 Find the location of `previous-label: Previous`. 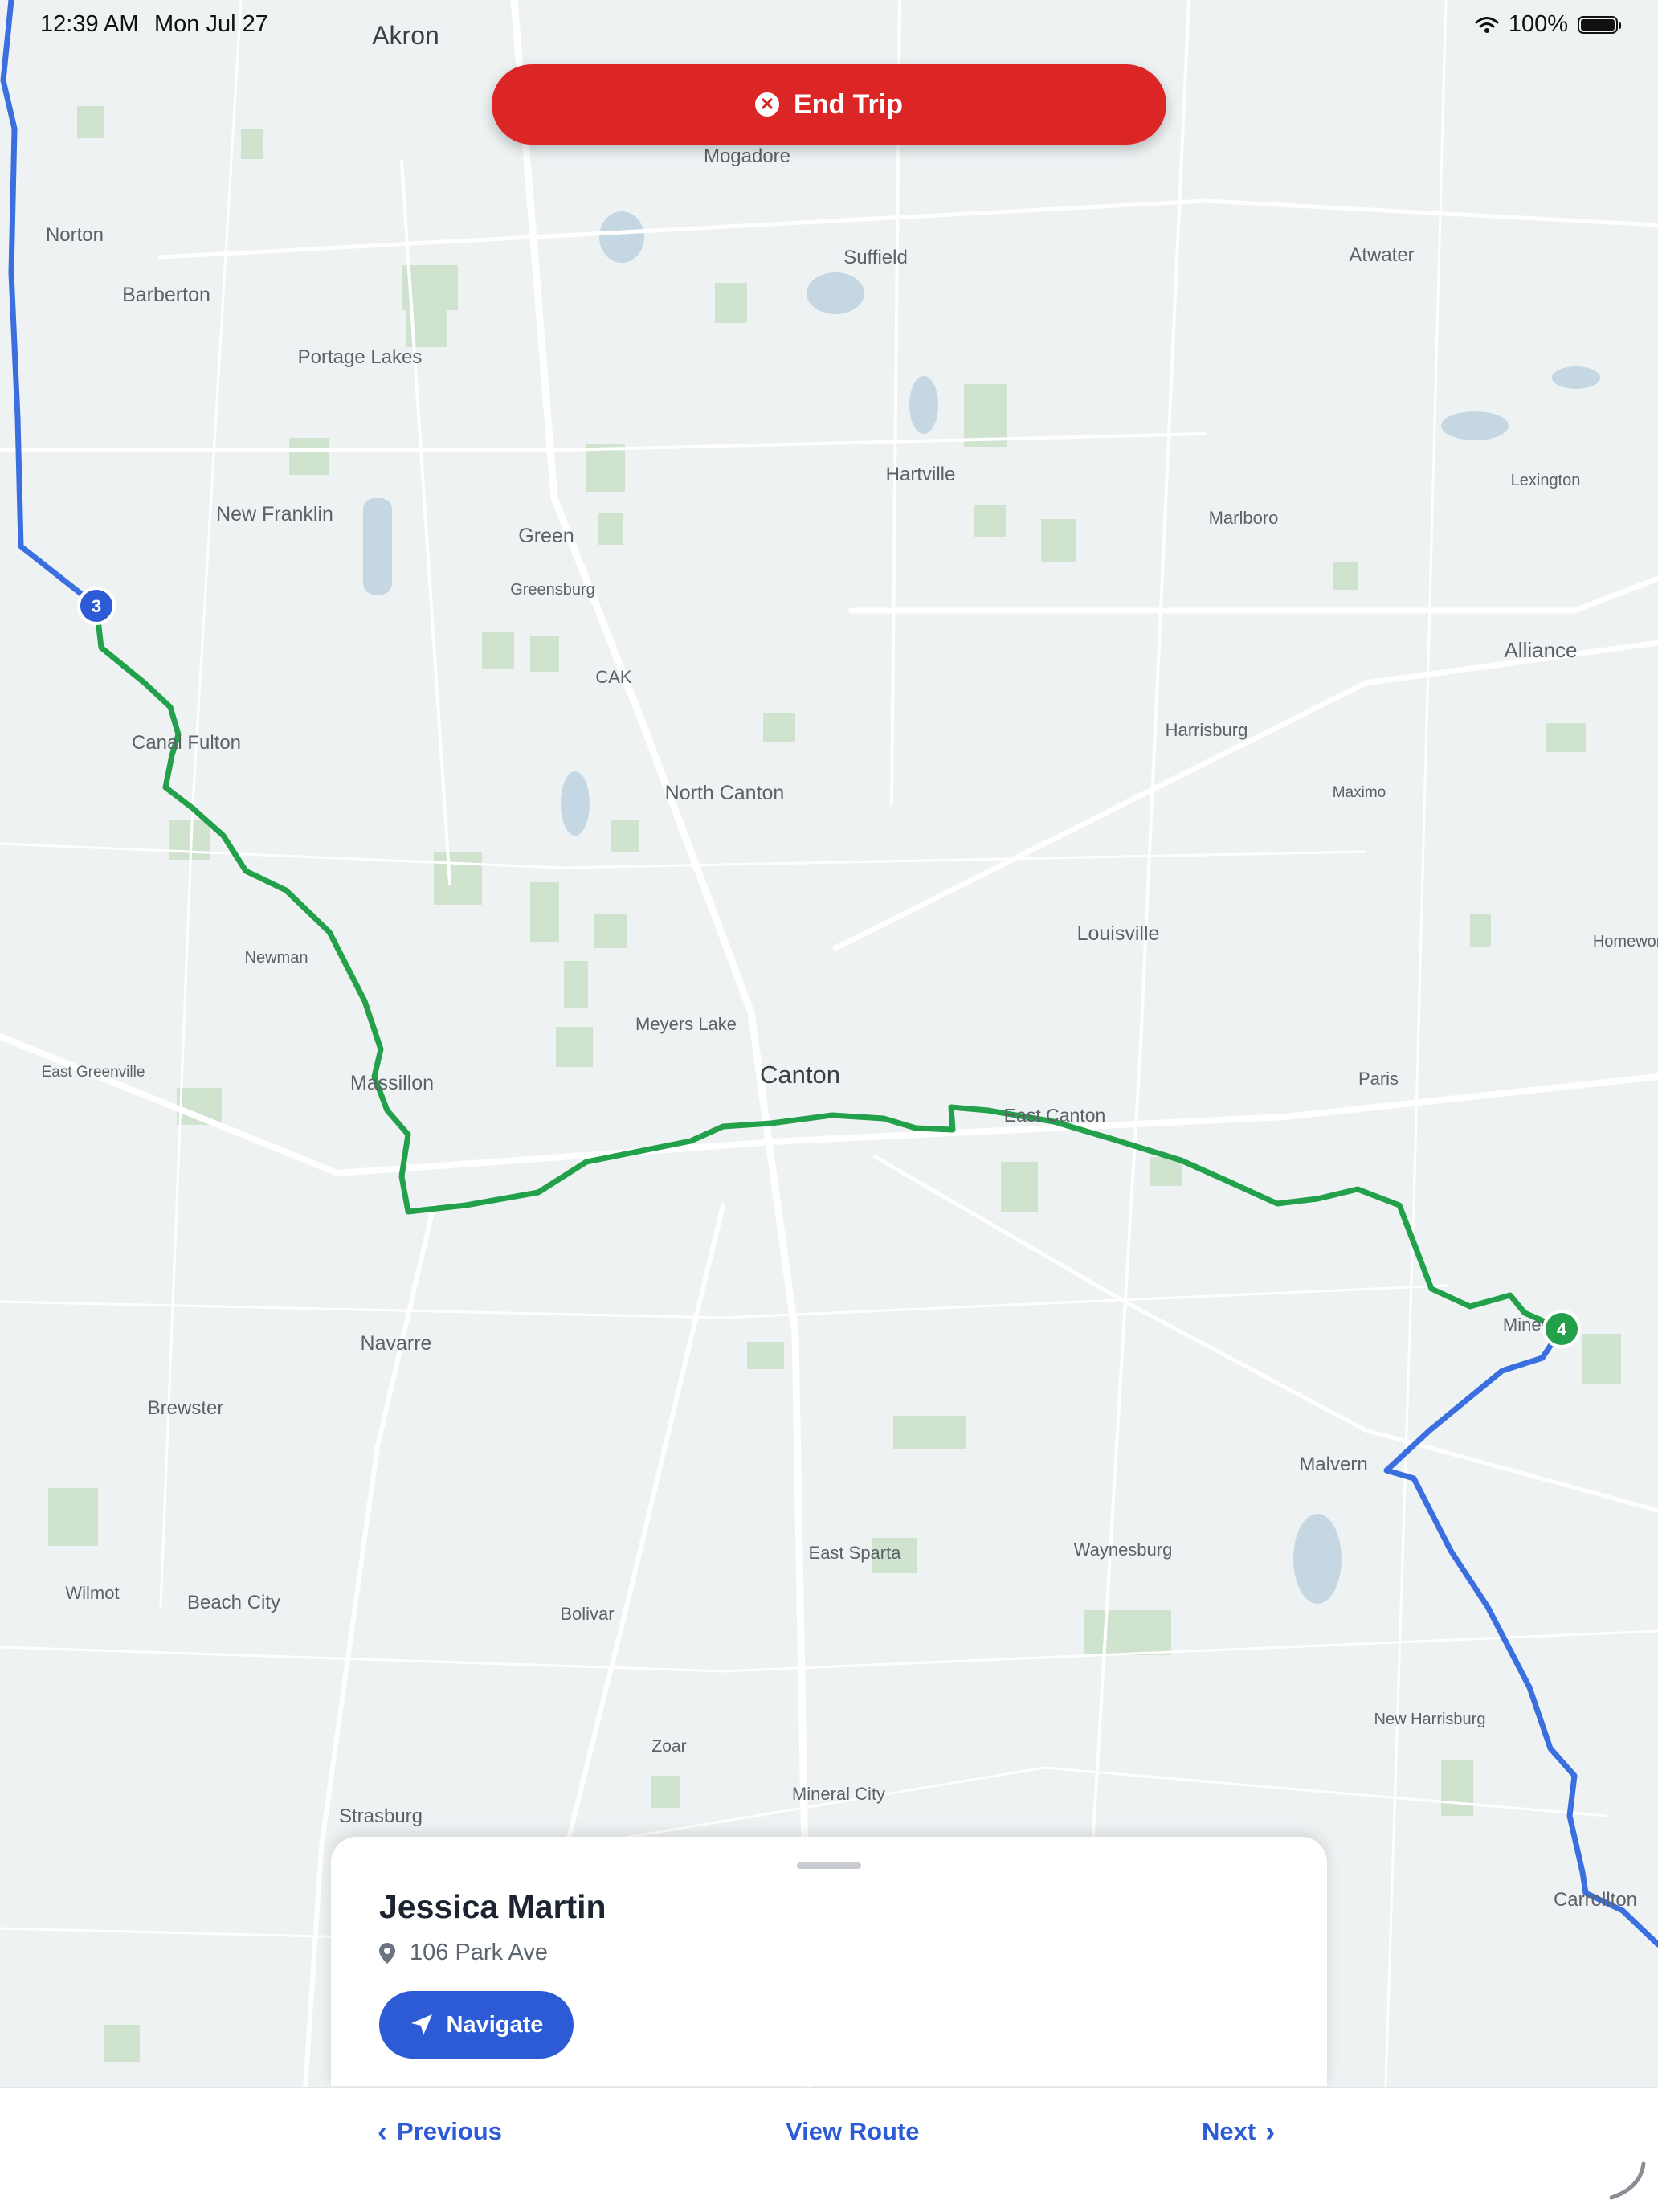

previous-label: Previous is located at coordinates (449, 2131).